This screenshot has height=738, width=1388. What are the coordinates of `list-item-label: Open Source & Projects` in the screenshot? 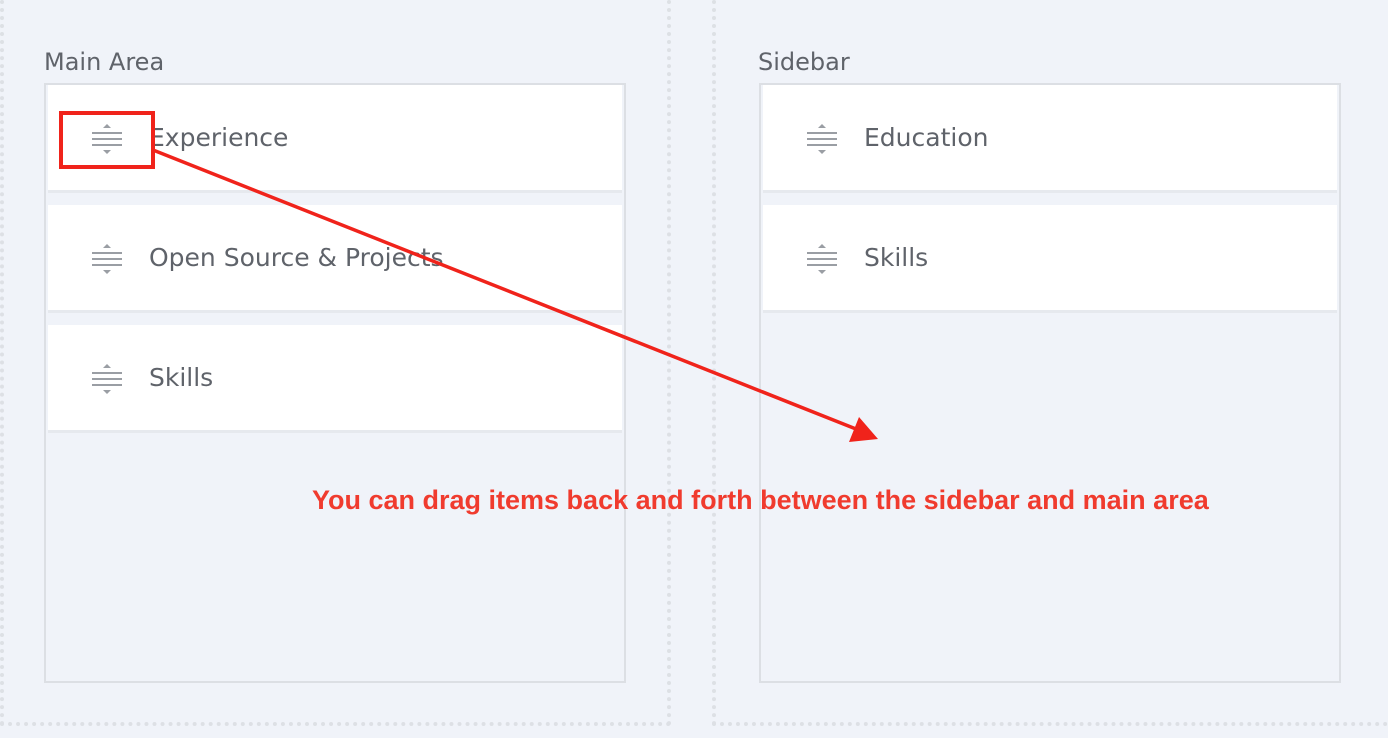 It's located at (296, 257).